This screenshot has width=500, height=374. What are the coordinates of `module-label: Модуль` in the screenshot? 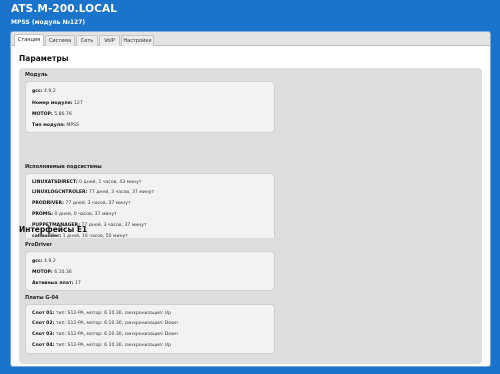 It's located at (36, 75).